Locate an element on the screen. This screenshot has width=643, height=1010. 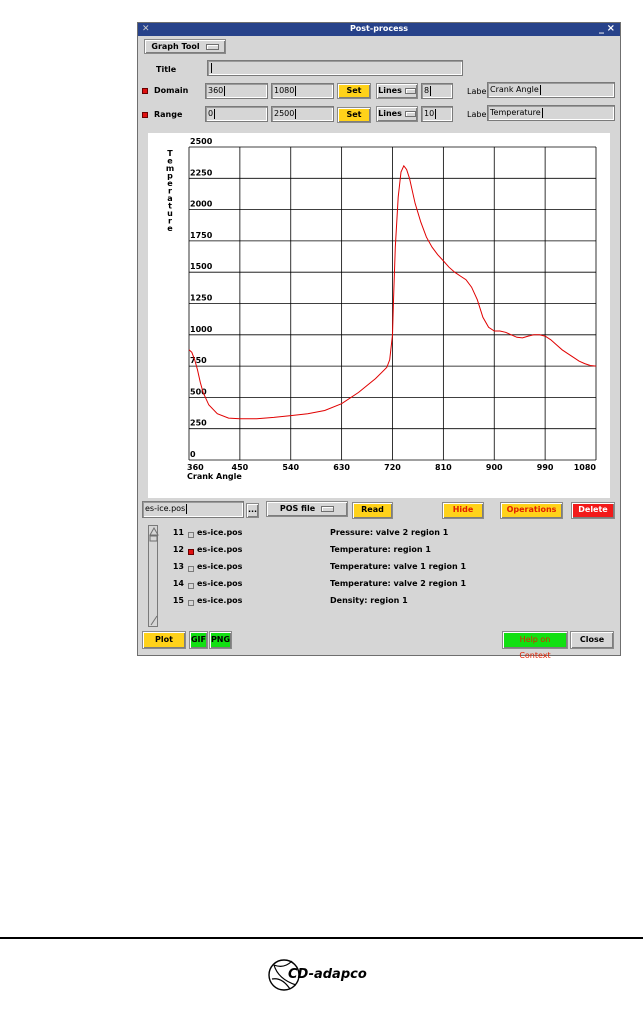
list-item-number: 15 is located at coordinates (178, 600).